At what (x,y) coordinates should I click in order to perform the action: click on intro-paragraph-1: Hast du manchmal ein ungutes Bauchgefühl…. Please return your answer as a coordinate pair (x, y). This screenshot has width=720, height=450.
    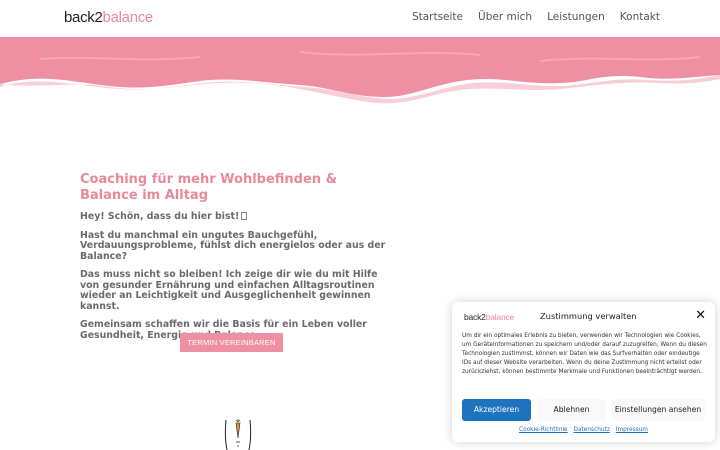
    Looking at the image, I should click on (233, 245).